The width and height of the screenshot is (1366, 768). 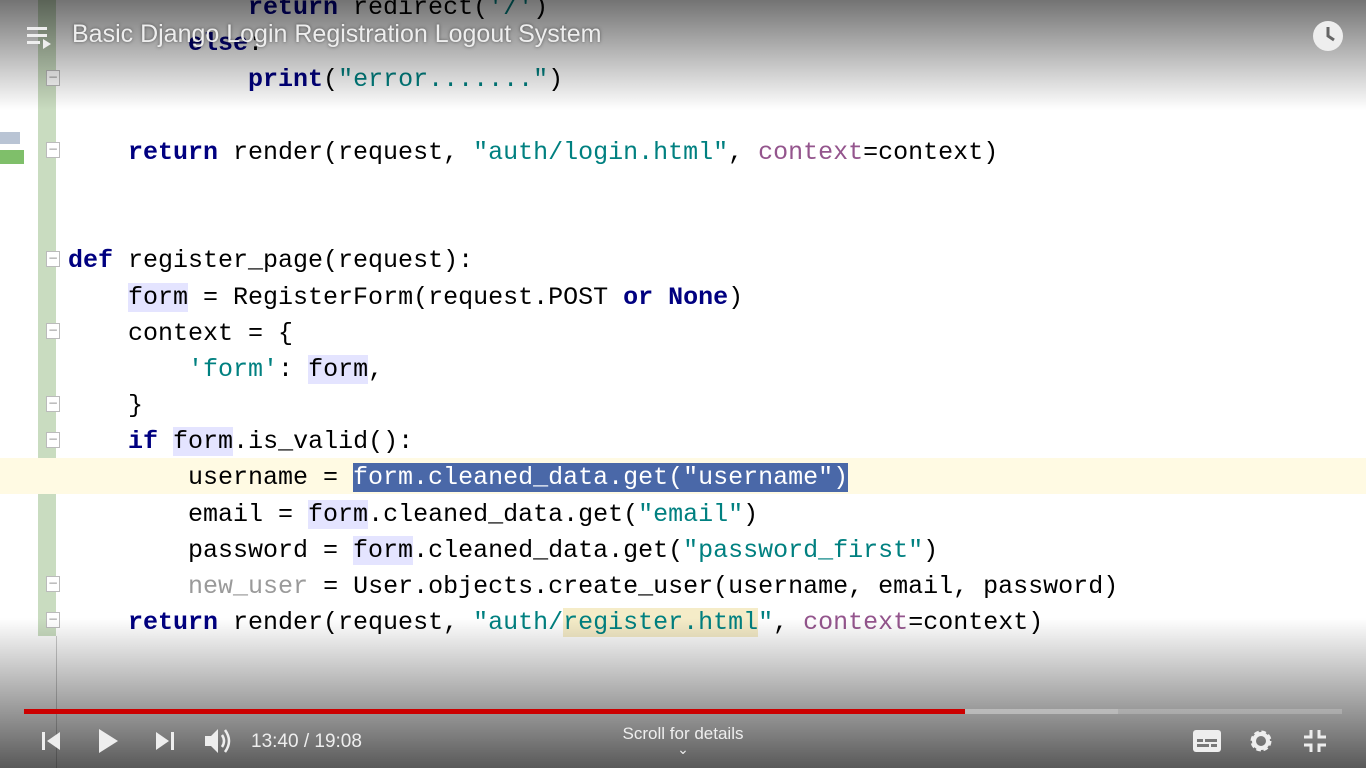 I want to click on played-bar, so click(x=495, y=711).